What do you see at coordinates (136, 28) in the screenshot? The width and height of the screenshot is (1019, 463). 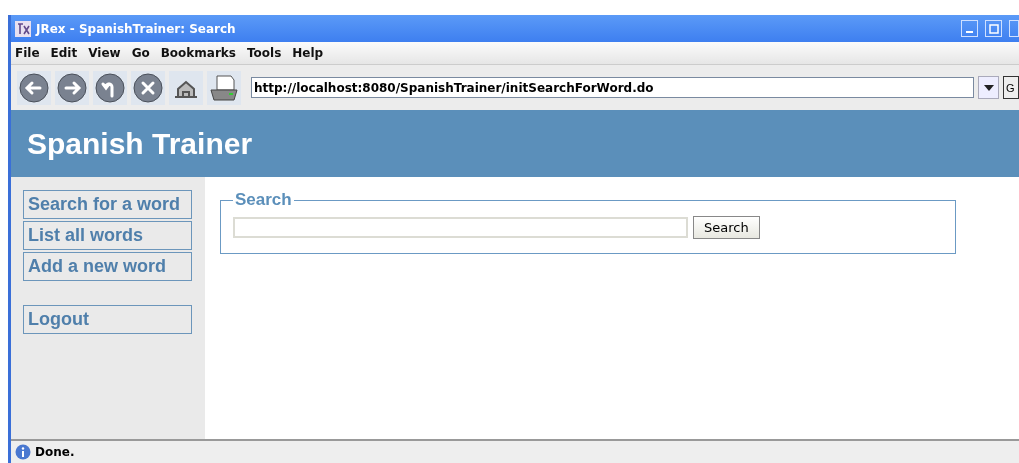 I see `window-title: JRex - SpanishTrainer: Search` at bounding box center [136, 28].